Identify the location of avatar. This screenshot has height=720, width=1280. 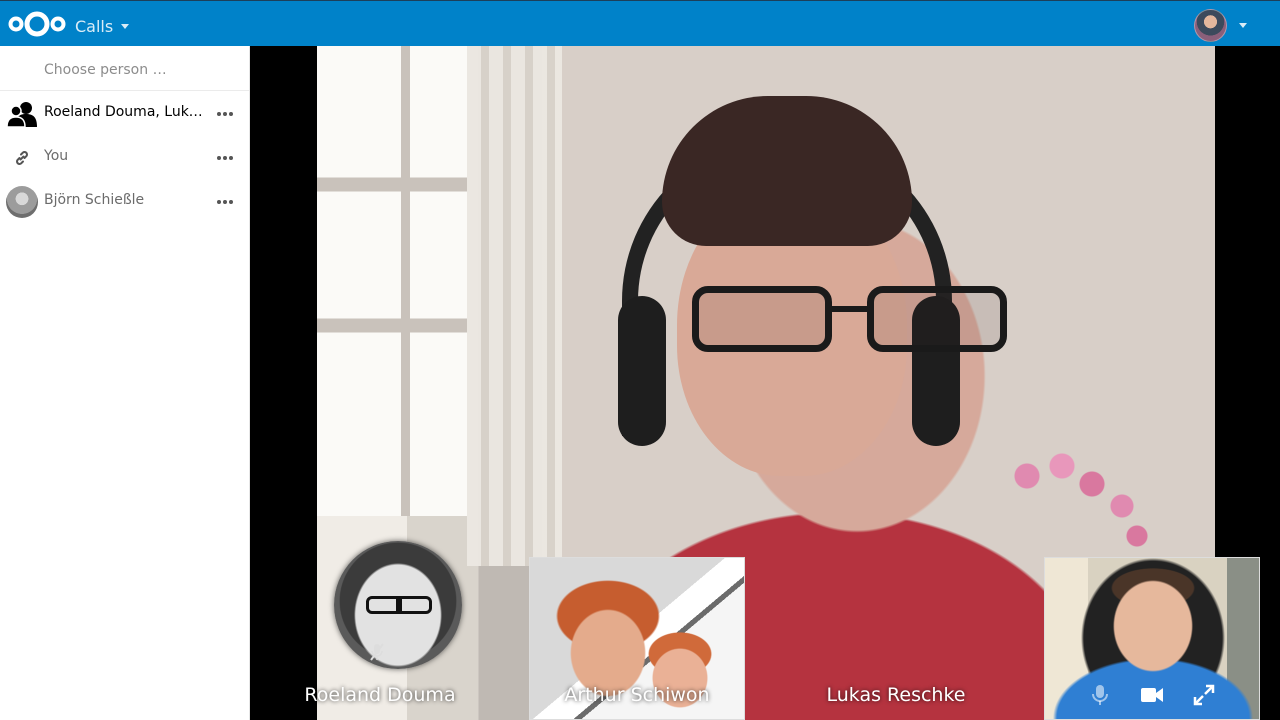
(22, 202).